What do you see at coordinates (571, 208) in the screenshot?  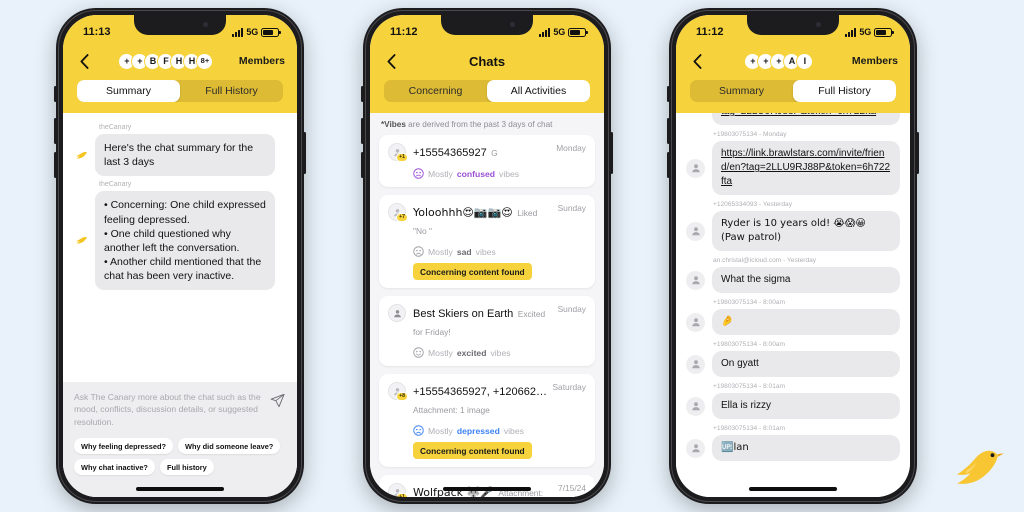 I see `chat-date: Sunday` at bounding box center [571, 208].